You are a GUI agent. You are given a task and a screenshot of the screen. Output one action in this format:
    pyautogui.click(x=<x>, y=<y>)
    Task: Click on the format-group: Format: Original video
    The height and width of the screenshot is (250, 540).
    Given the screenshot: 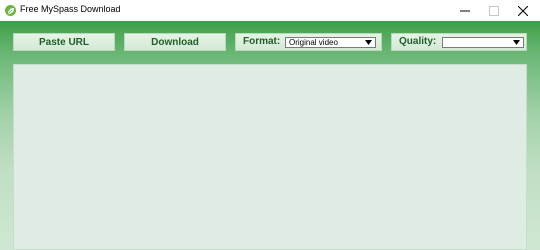 What is the action you would take?
    pyautogui.click(x=308, y=42)
    